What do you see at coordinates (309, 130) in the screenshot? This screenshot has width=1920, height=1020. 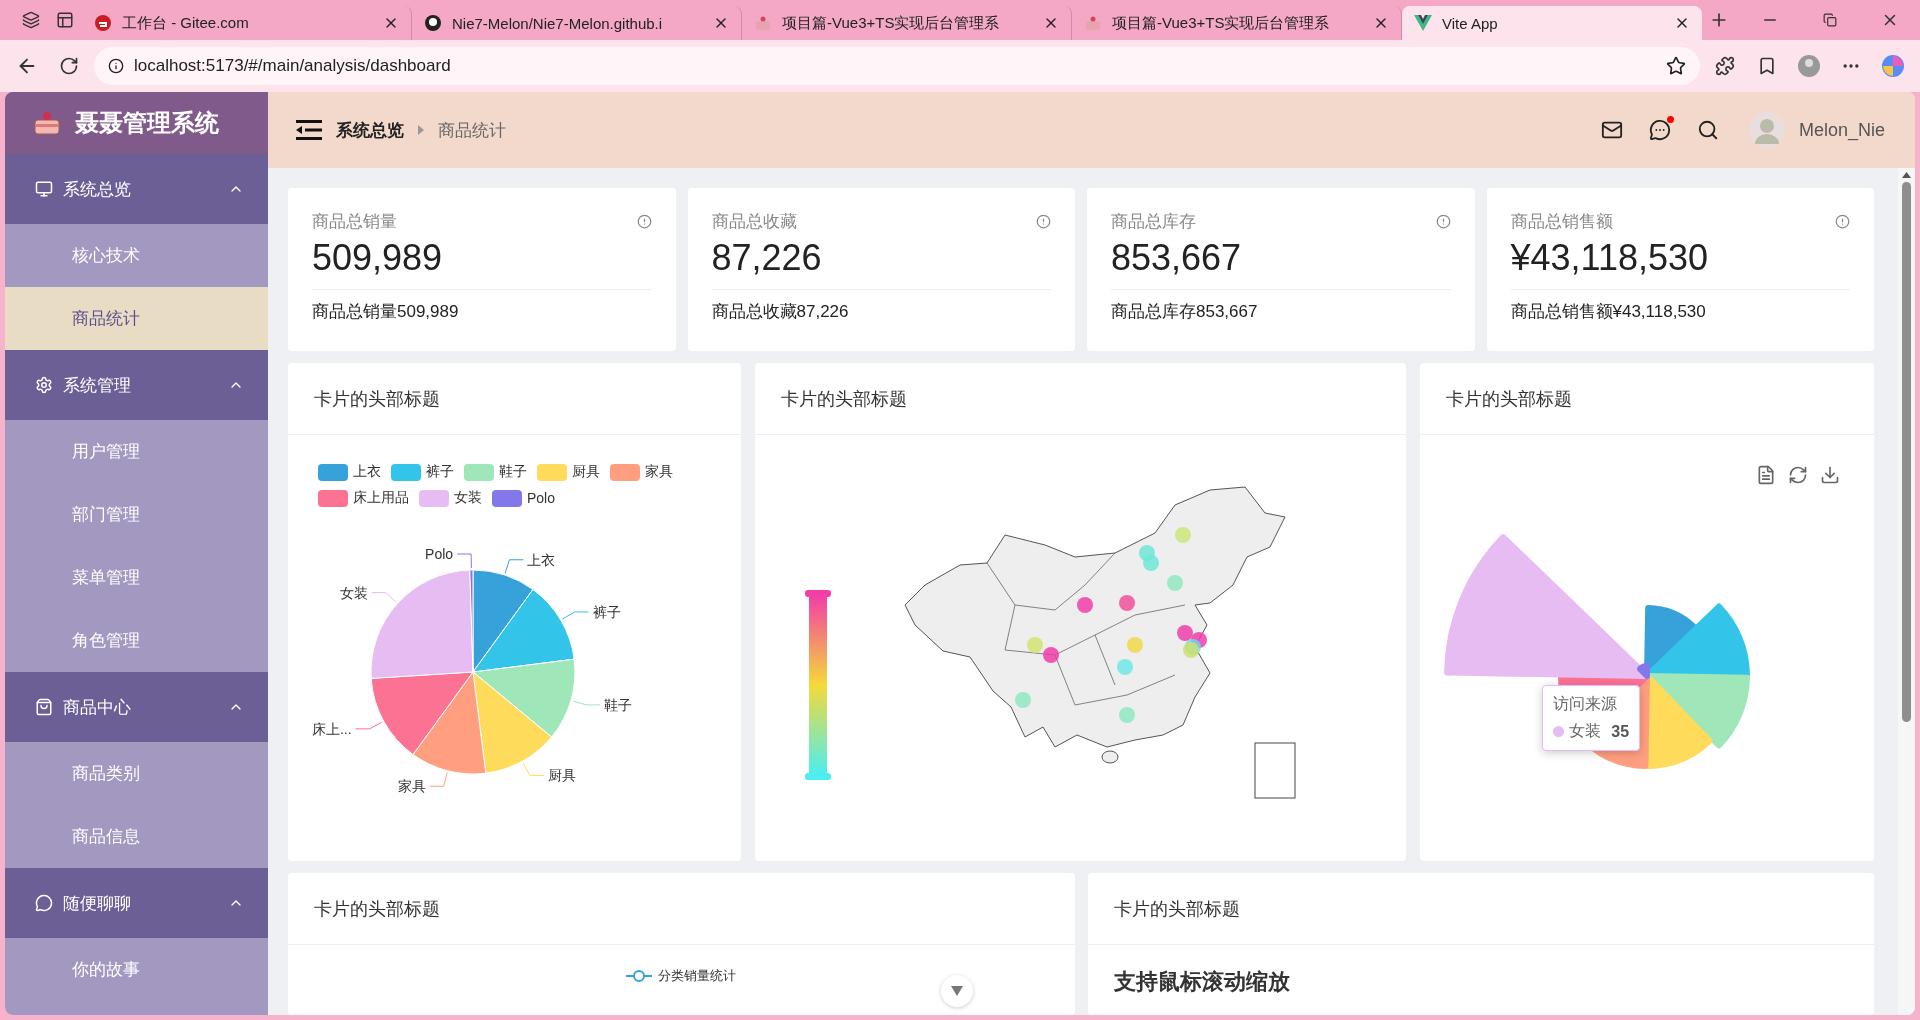 I see `menu-fold-icon` at bounding box center [309, 130].